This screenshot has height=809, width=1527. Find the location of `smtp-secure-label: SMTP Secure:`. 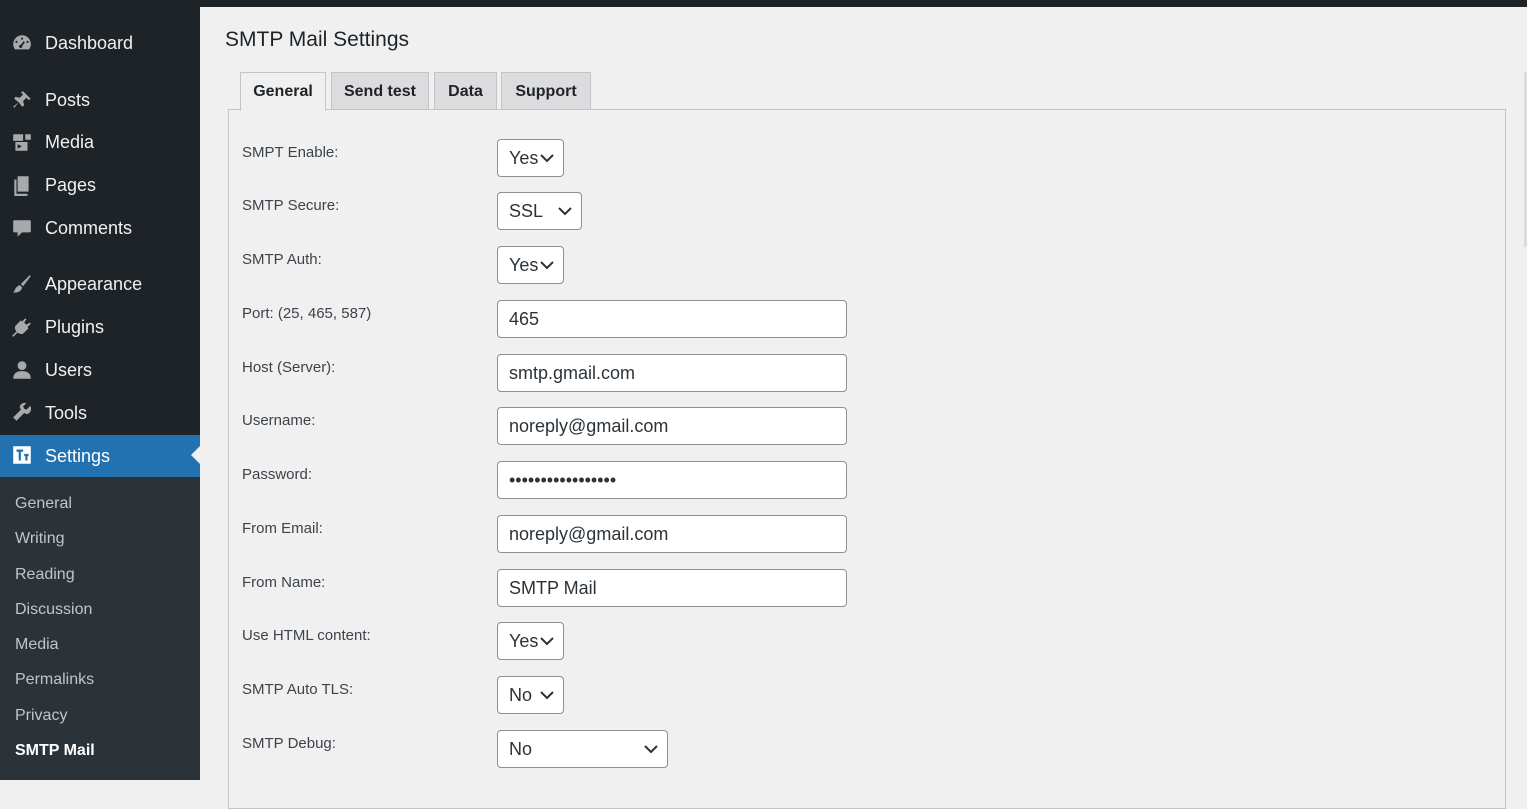

smtp-secure-label: SMTP Secure: is located at coordinates (291, 205).